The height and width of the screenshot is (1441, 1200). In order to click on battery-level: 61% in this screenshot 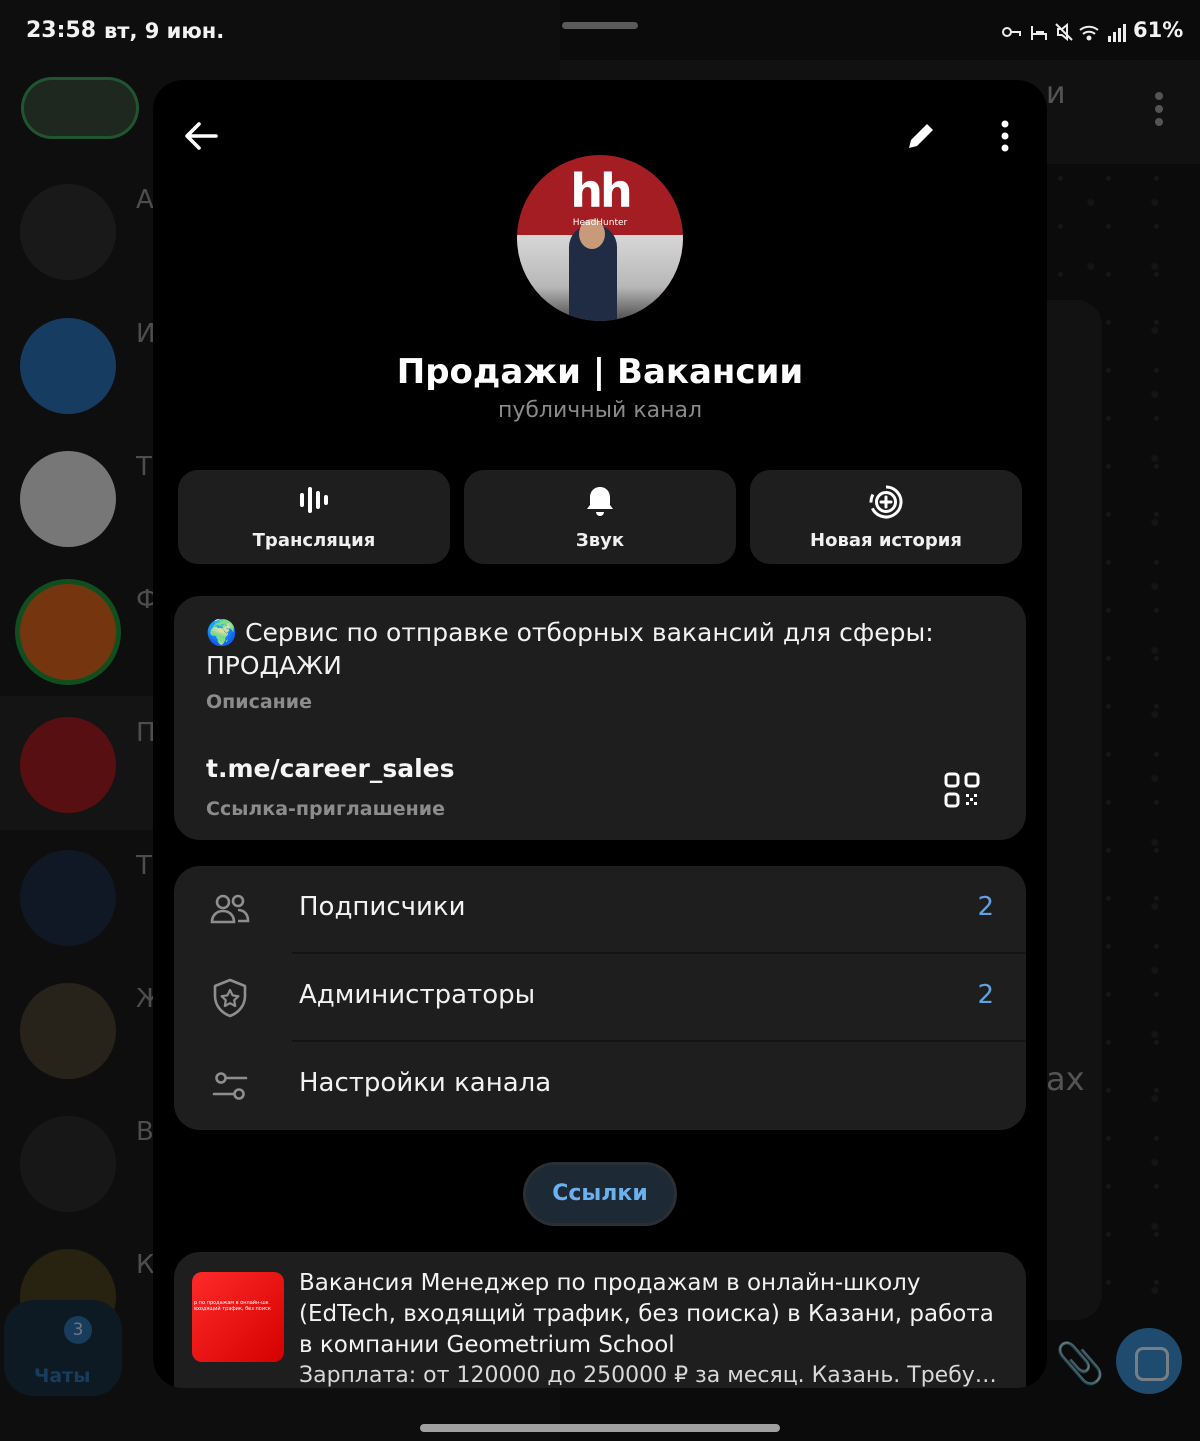, I will do `click(1158, 30)`.